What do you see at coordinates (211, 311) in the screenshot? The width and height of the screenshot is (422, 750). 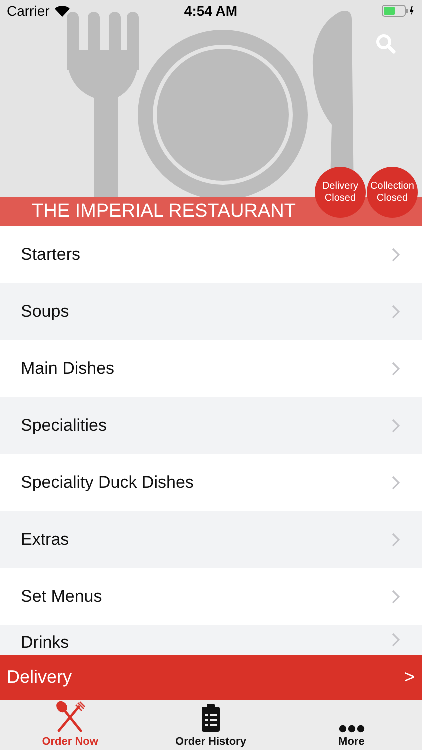 I see `category-row: Soups` at bounding box center [211, 311].